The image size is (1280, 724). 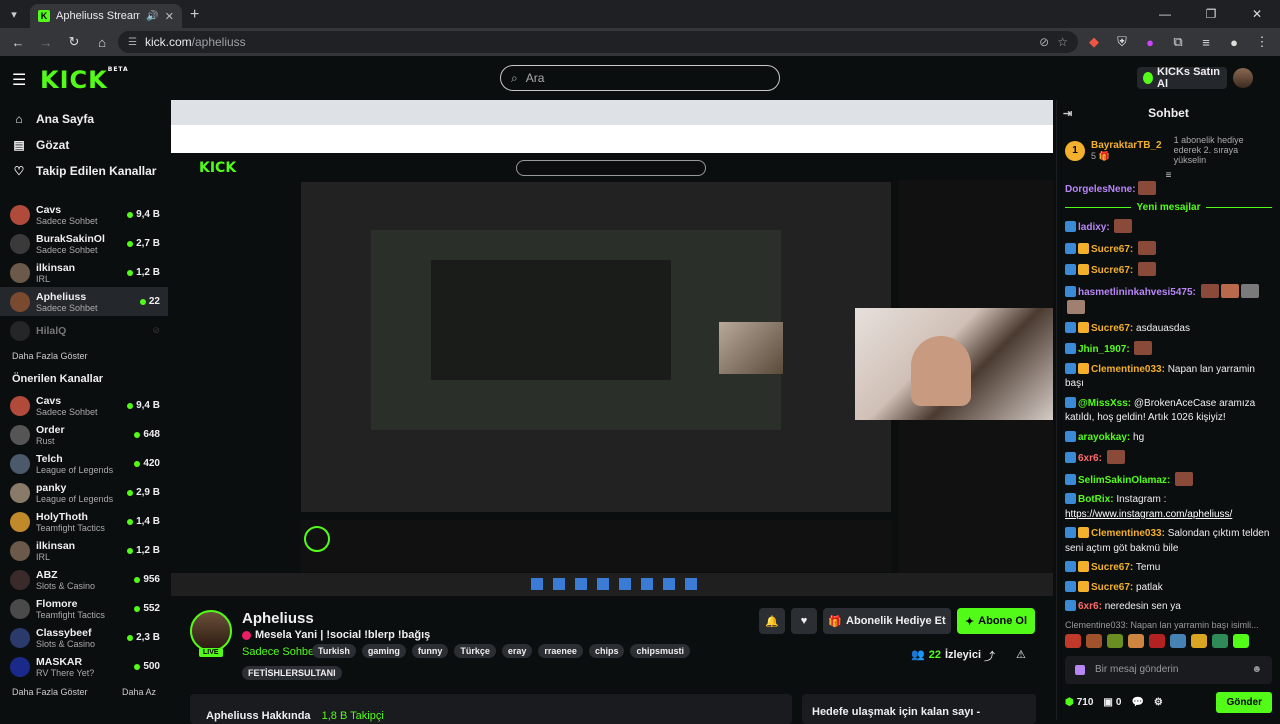 I want to click on tab-audio-icon: 🔊, so click(x=152, y=16).